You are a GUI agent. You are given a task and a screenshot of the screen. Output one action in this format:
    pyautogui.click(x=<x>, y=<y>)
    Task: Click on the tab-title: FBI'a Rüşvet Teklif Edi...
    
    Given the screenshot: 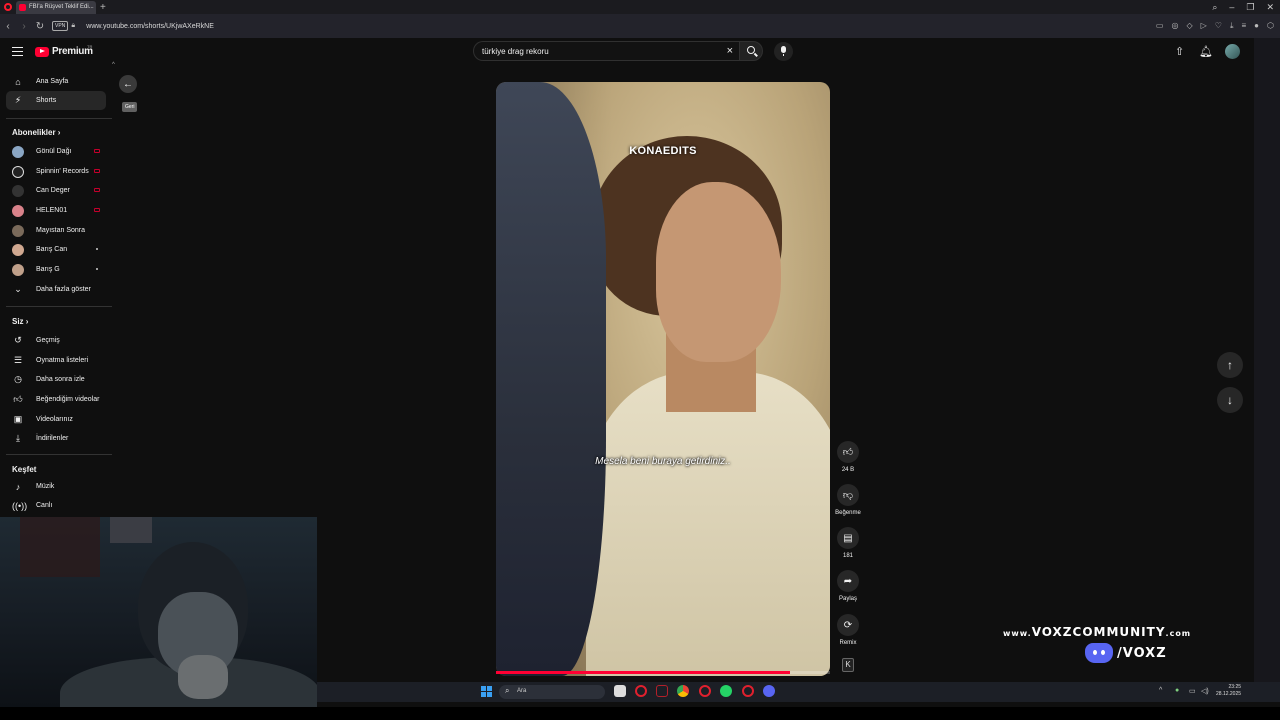 What is the action you would take?
    pyautogui.click(x=61, y=7)
    